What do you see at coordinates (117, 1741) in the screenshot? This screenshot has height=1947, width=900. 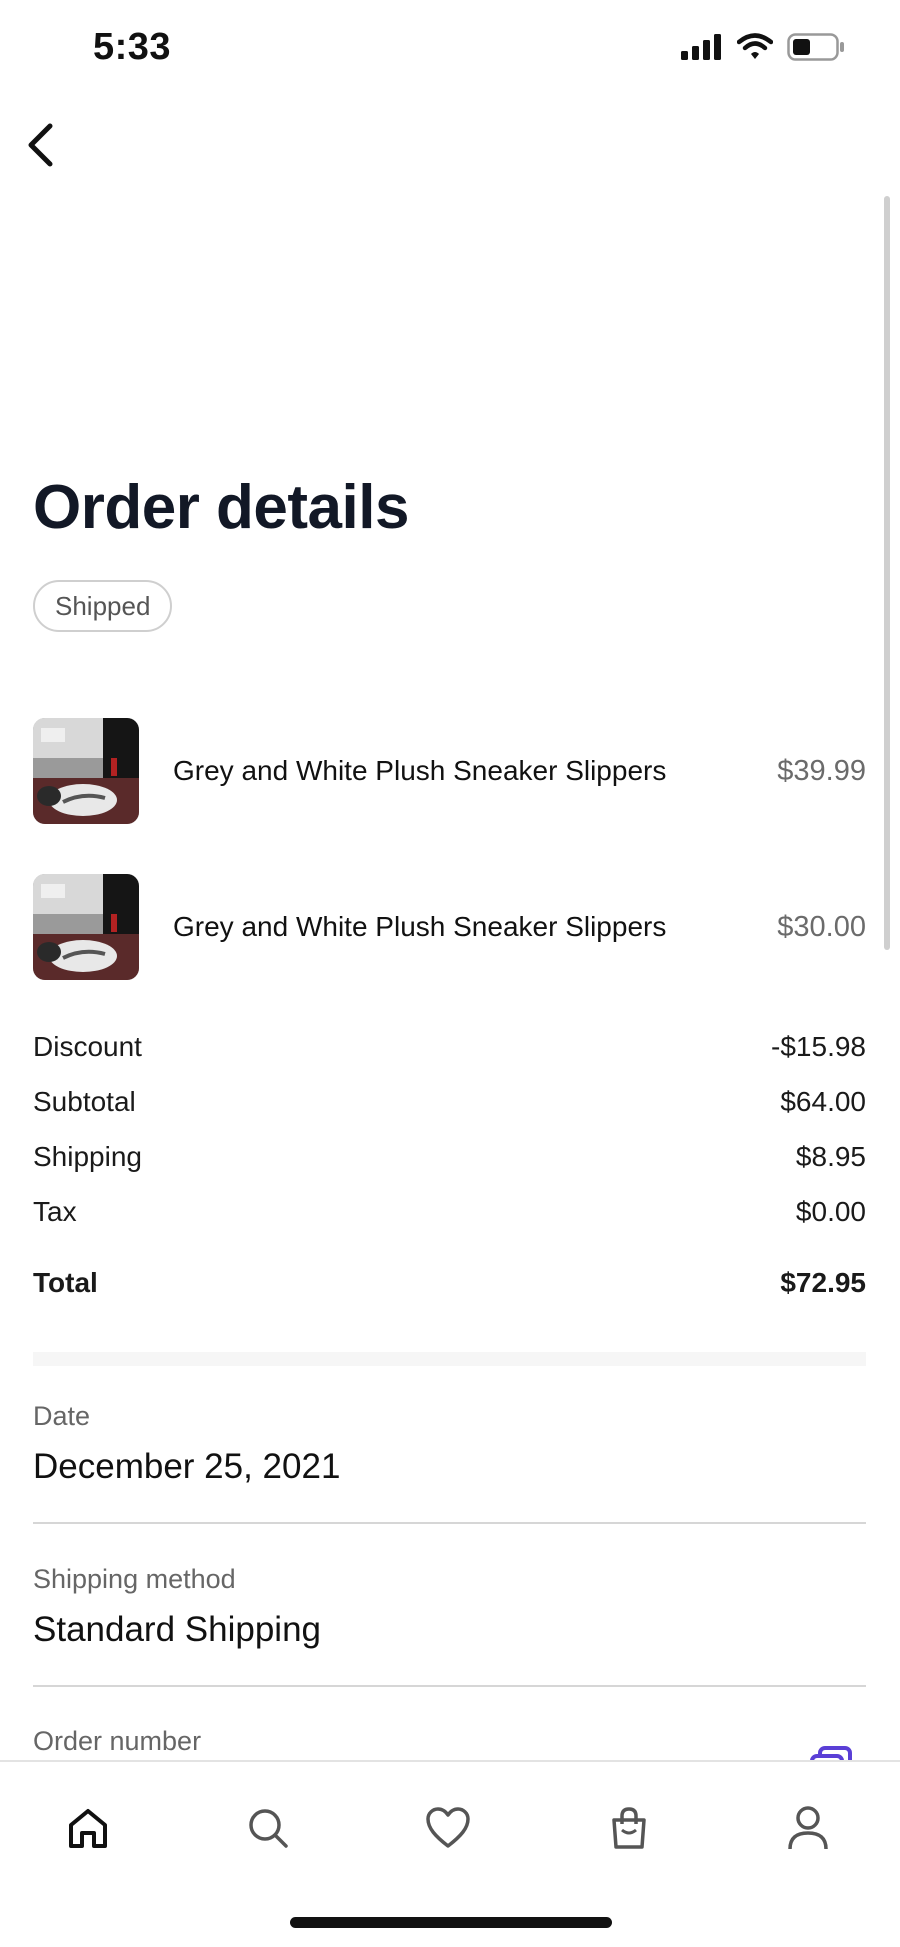 I see `order-number-label: Order number` at bounding box center [117, 1741].